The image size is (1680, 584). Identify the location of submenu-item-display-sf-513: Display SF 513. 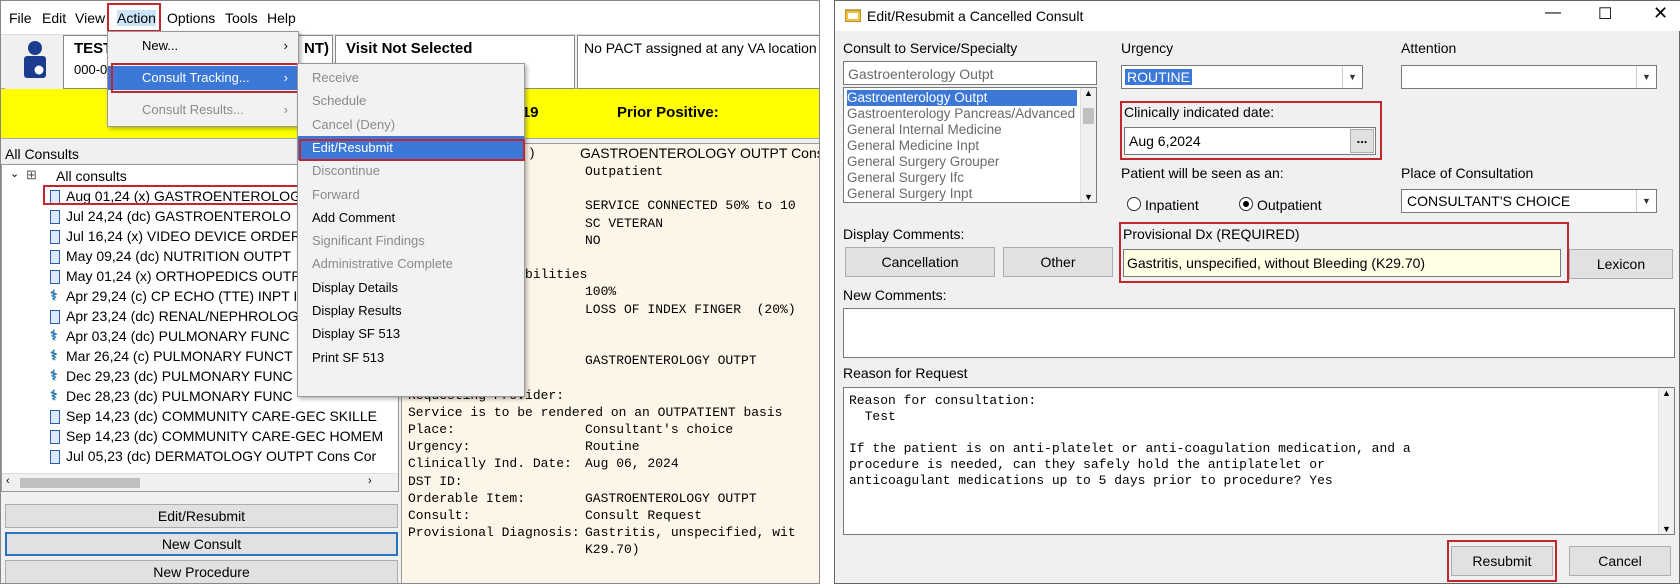
(411, 334).